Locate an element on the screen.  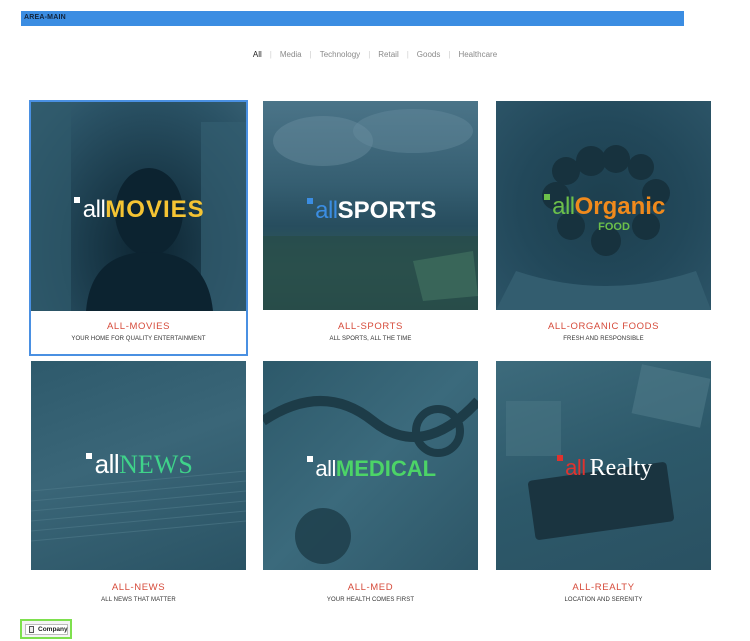
medical-thumbnail: allMEDICAL is located at coordinates (370, 465).